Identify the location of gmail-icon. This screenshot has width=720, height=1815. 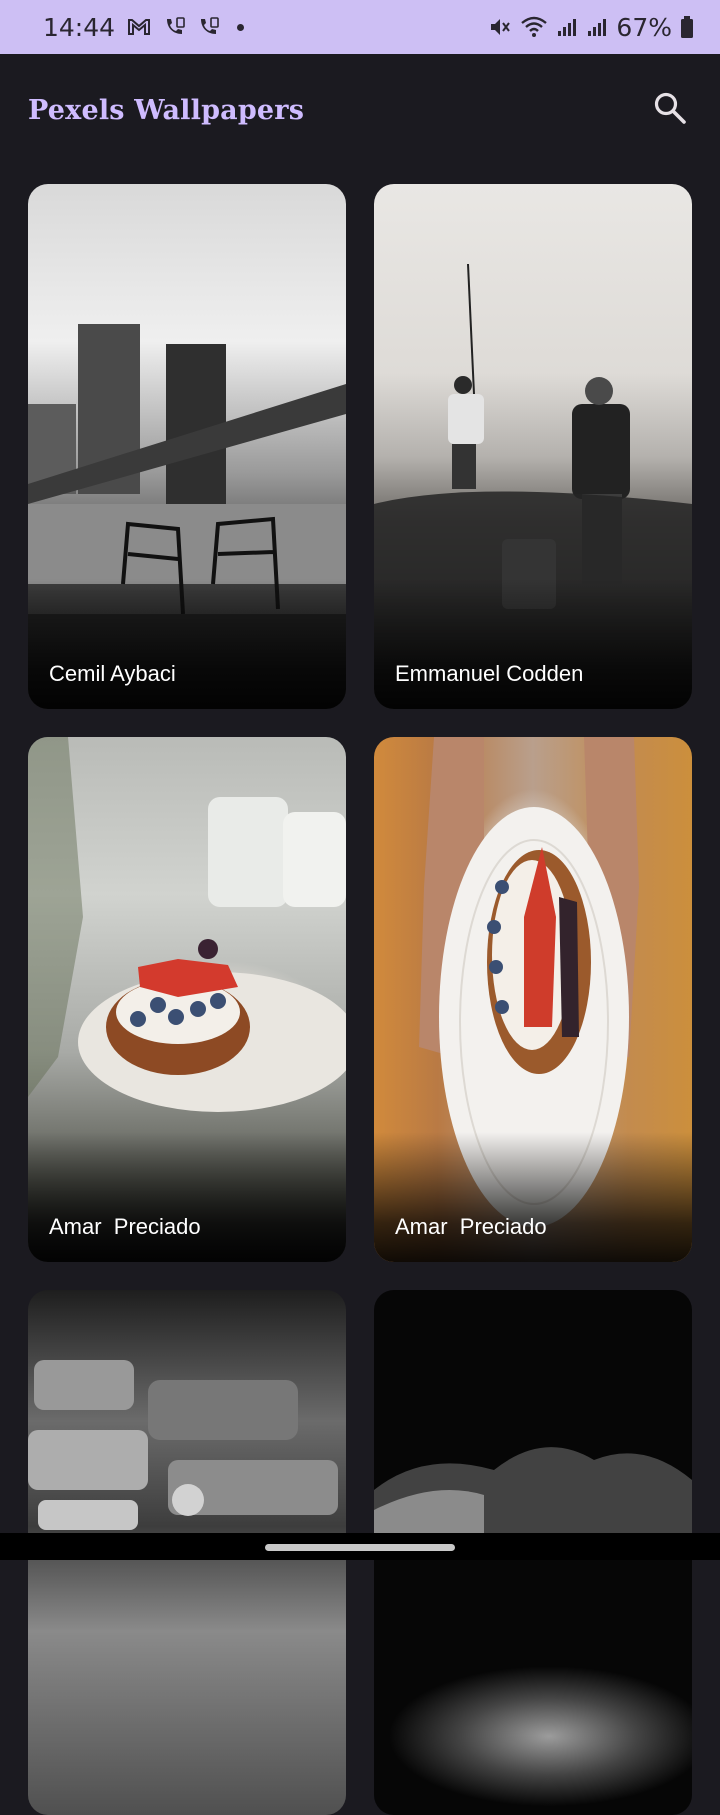
(139, 27).